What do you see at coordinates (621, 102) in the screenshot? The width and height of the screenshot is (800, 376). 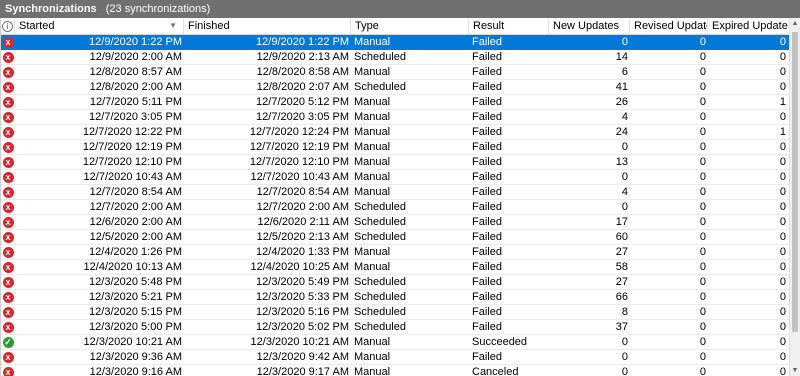 I see `new-updates-cell: 26` at bounding box center [621, 102].